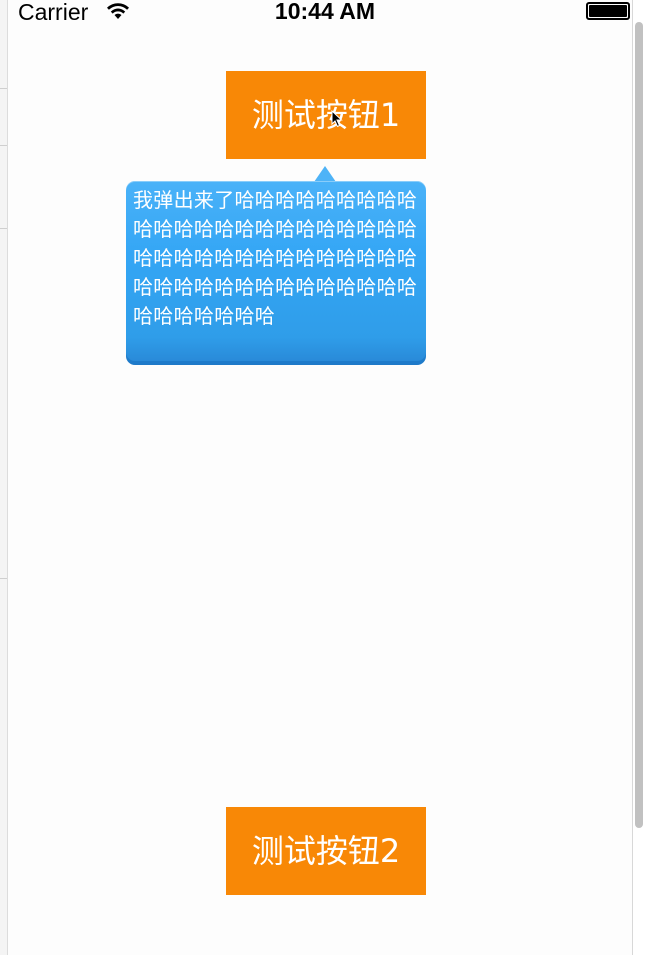 Image resolution: width=657 pixels, height=955 pixels. I want to click on status-bar: Carrier 10:44 AM, so click(316, 13).